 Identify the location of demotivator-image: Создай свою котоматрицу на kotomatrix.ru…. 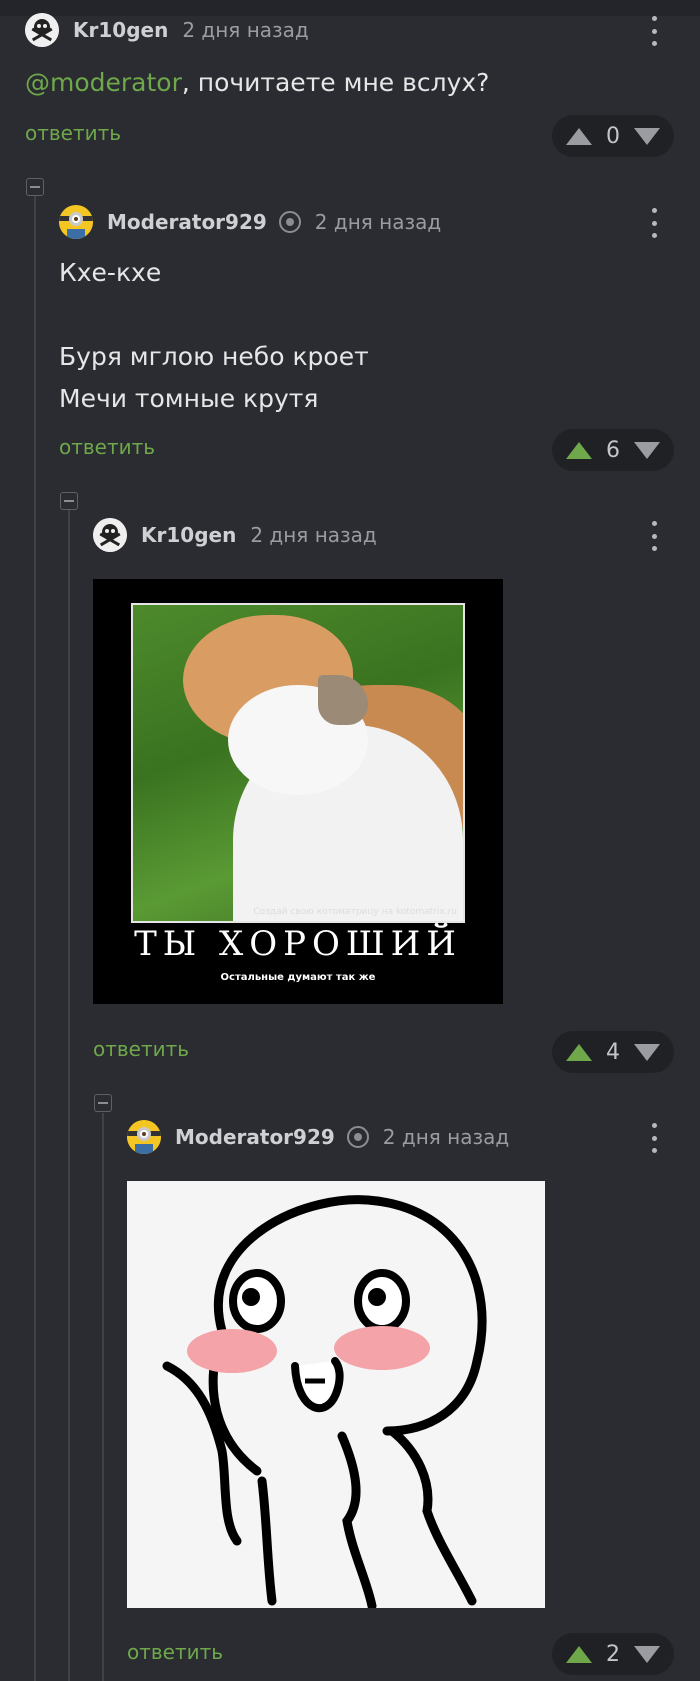
(298, 791).